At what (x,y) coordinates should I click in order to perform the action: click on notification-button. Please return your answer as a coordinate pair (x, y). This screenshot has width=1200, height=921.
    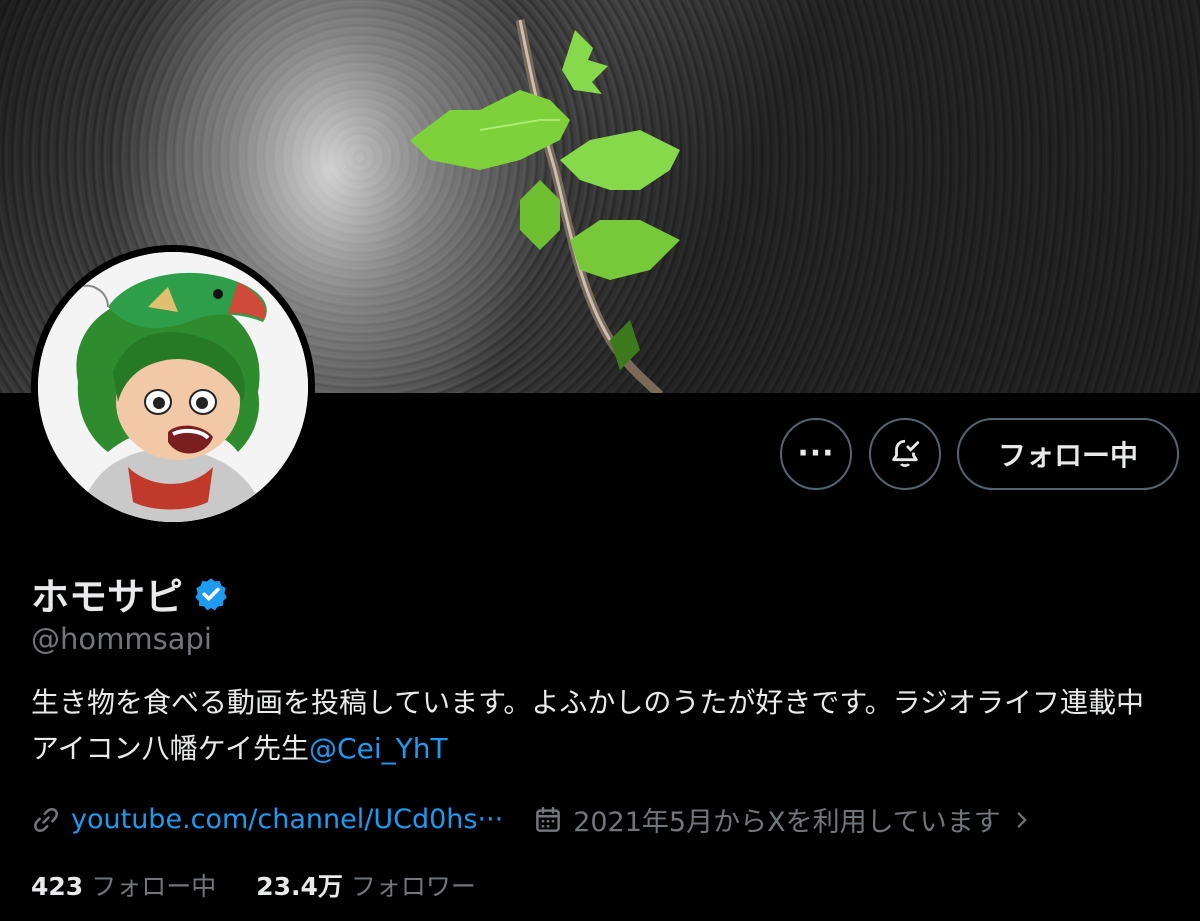
    Looking at the image, I should click on (905, 454).